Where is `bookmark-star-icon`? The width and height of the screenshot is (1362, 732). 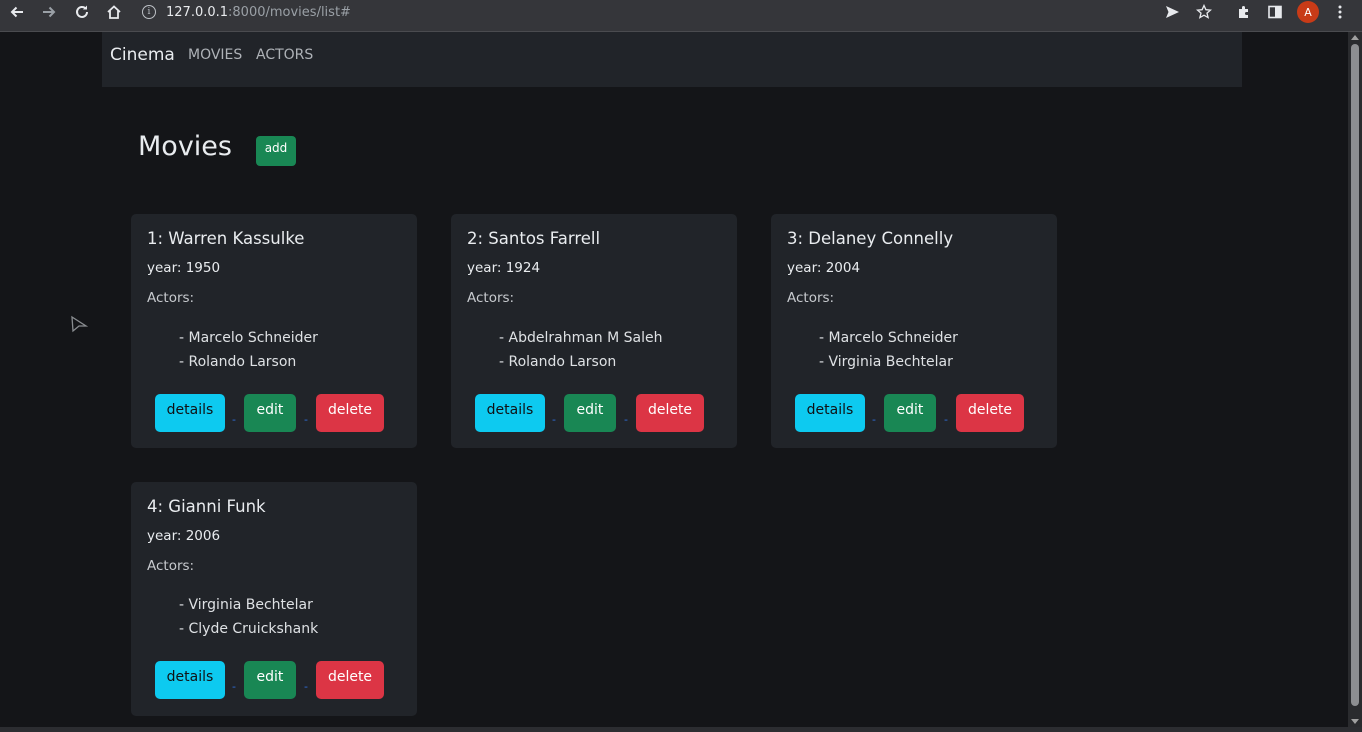
bookmark-star-icon is located at coordinates (1204, 12).